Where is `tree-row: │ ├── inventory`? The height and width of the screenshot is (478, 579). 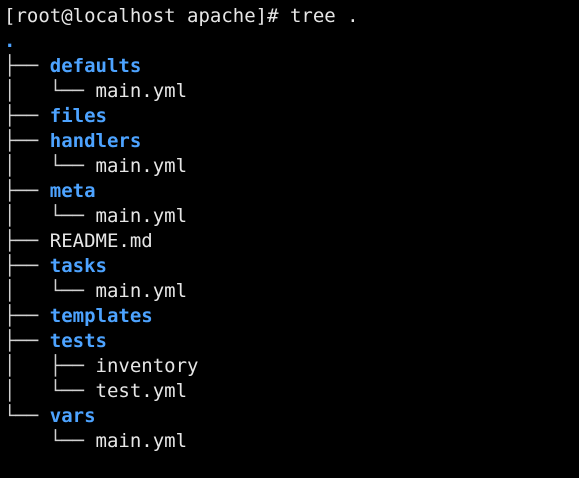
tree-row: │ ├── inventory is located at coordinates (291, 366).